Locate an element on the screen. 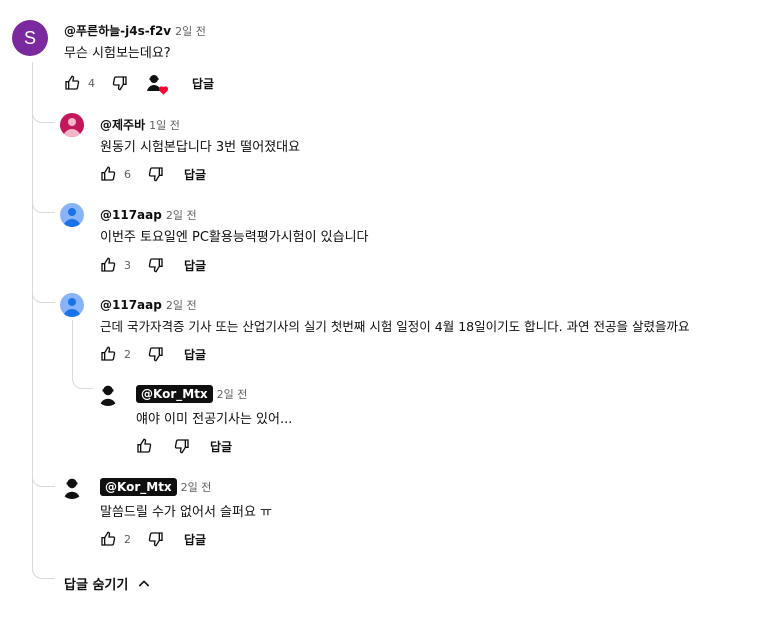  reply-actions: 답글 is located at coordinates (183, 446).